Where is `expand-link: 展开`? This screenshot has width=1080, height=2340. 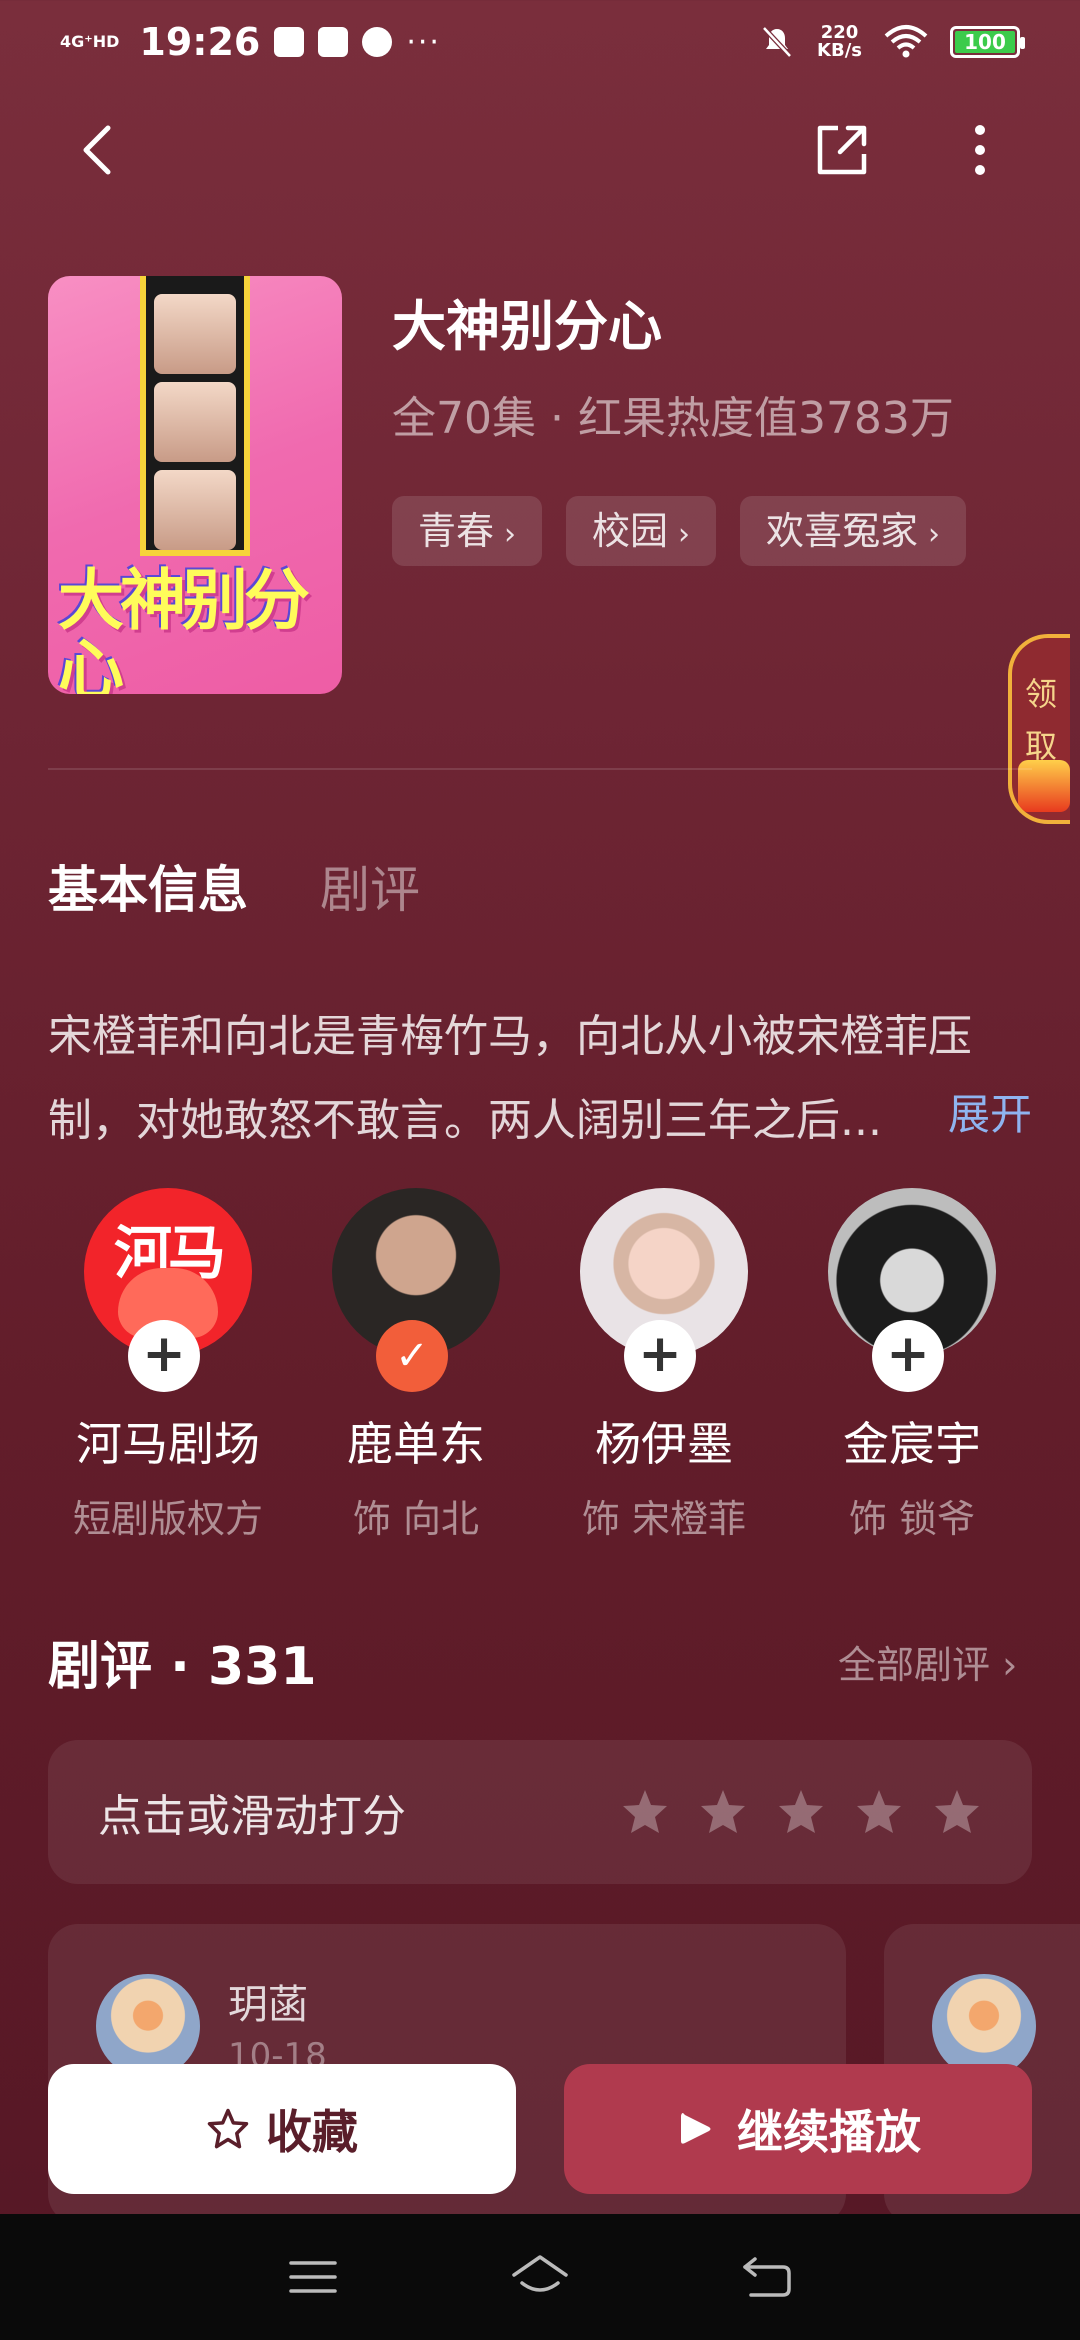 expand-link: 展开 is located at coordinates (990, 1111).